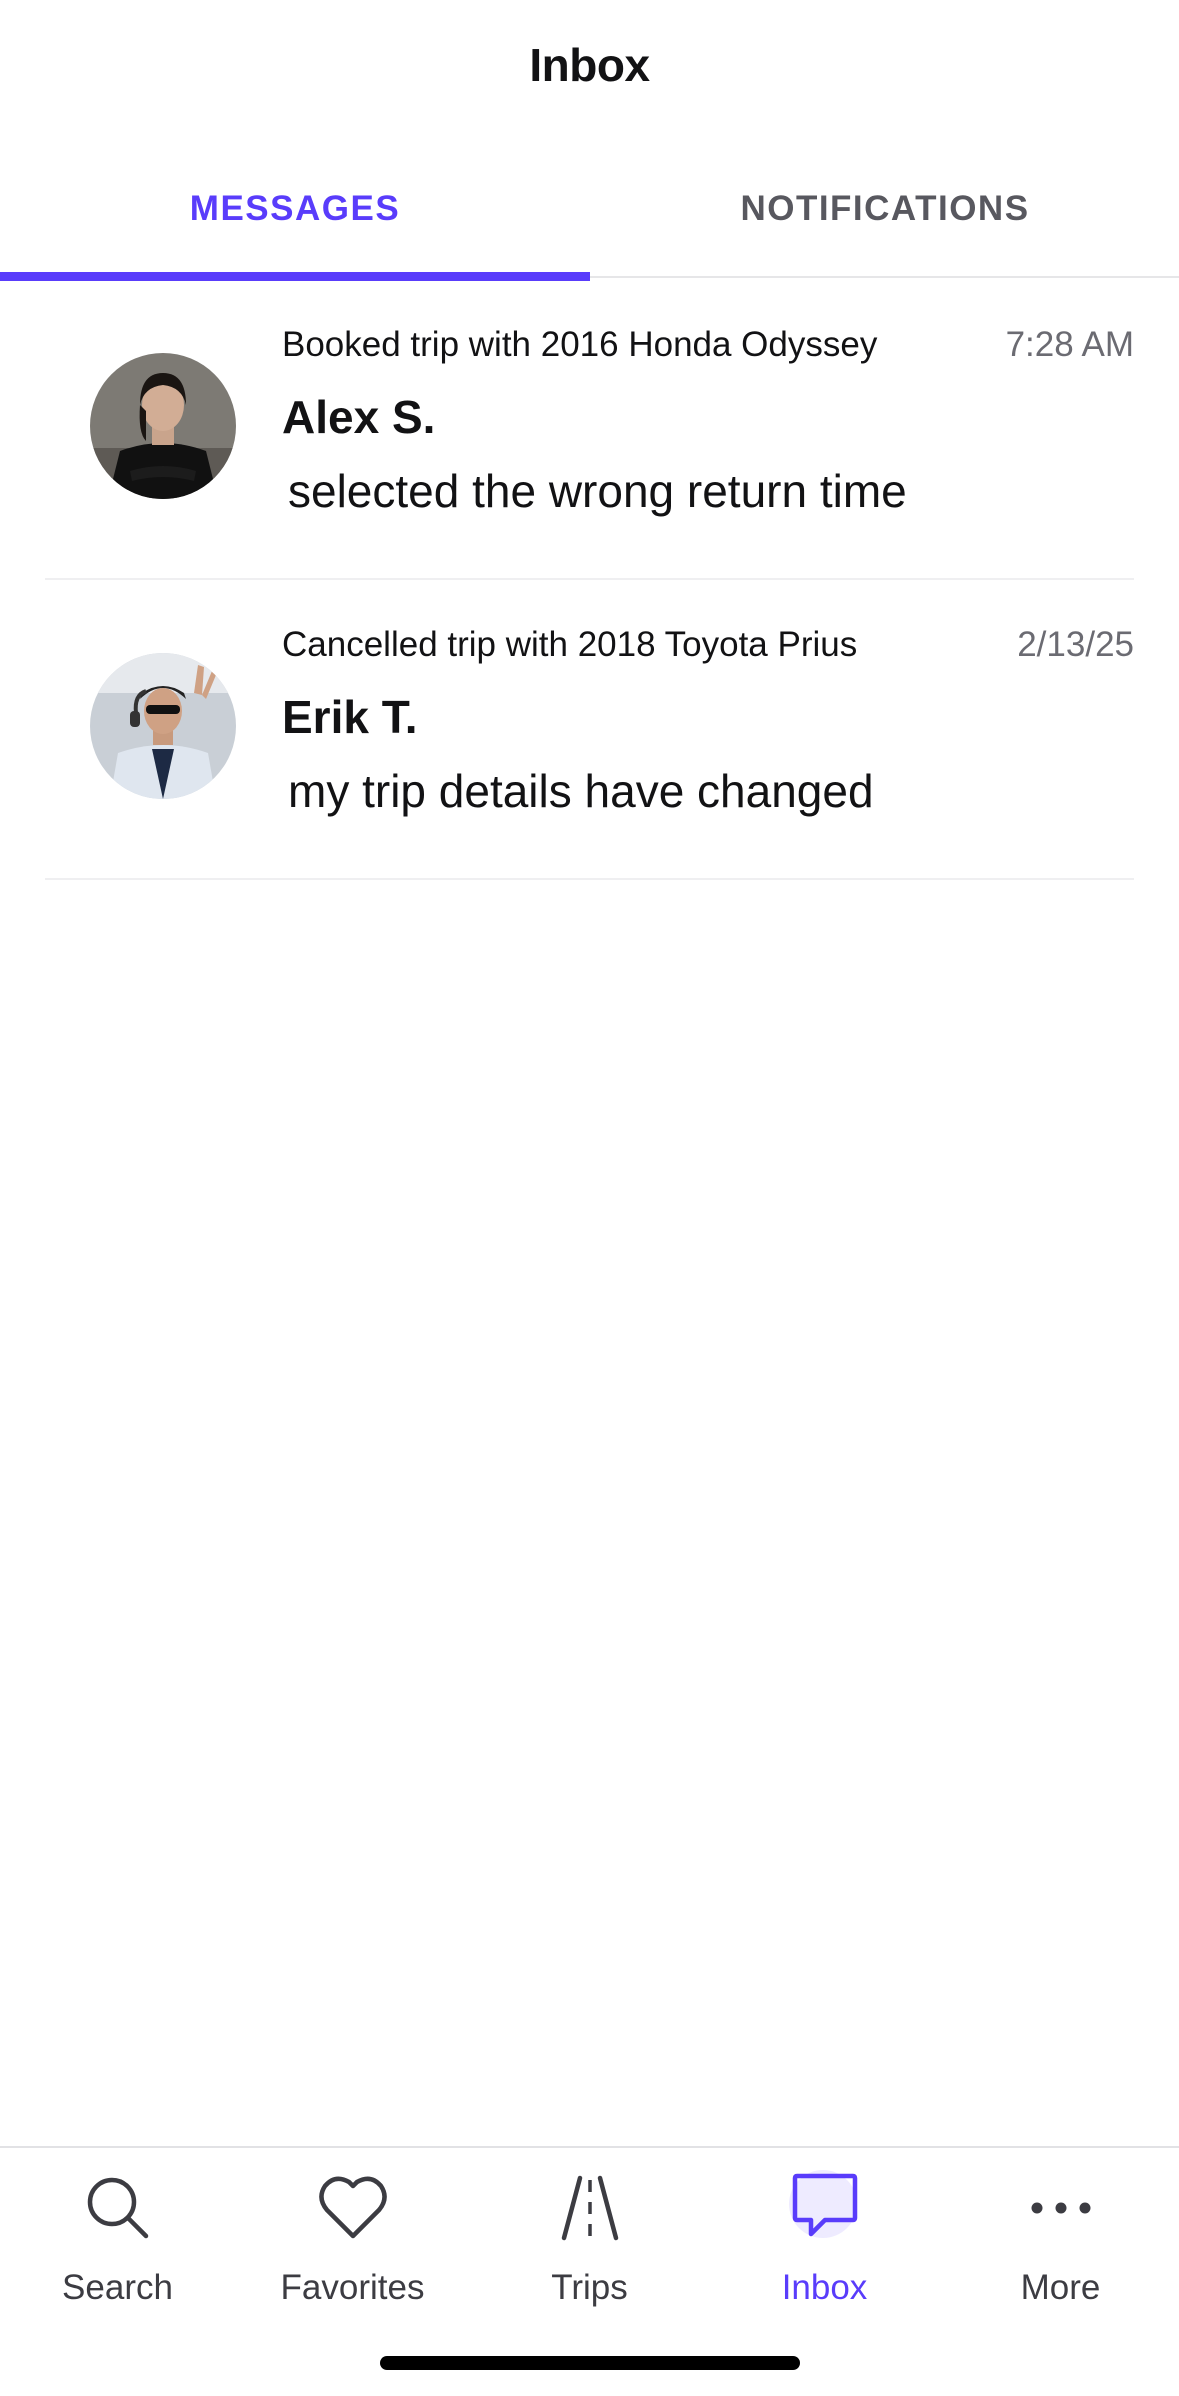 The width and height of the screenshot is (1179, 2396). Describe the element at coordinates (822, 2204) in the screenshot. I see `chat-bubble-icon` at that location.